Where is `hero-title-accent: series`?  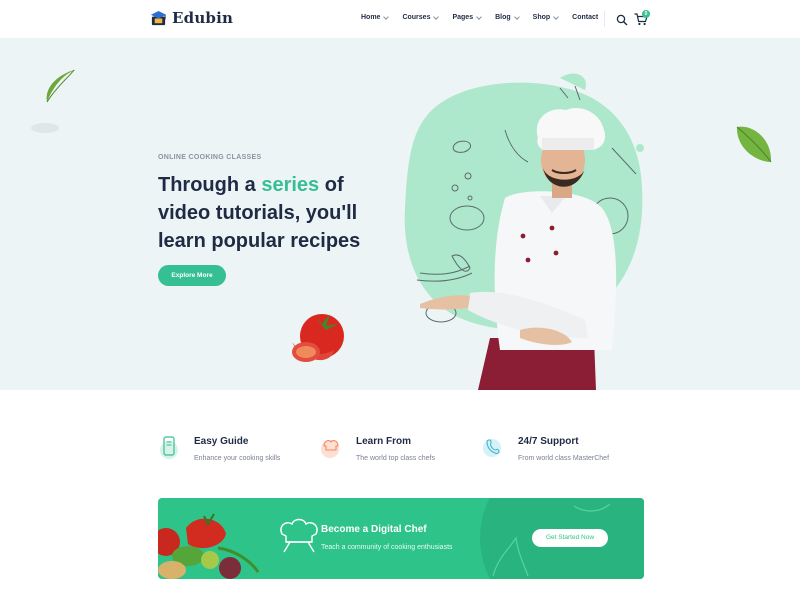
hero-title-accent: series is located at coordinates (290, 185).